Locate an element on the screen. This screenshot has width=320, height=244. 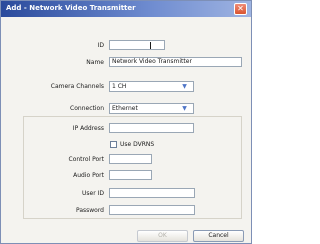
title-bar: Add - Network Video Transmitter ✕ is located at coordinates (126, 9).